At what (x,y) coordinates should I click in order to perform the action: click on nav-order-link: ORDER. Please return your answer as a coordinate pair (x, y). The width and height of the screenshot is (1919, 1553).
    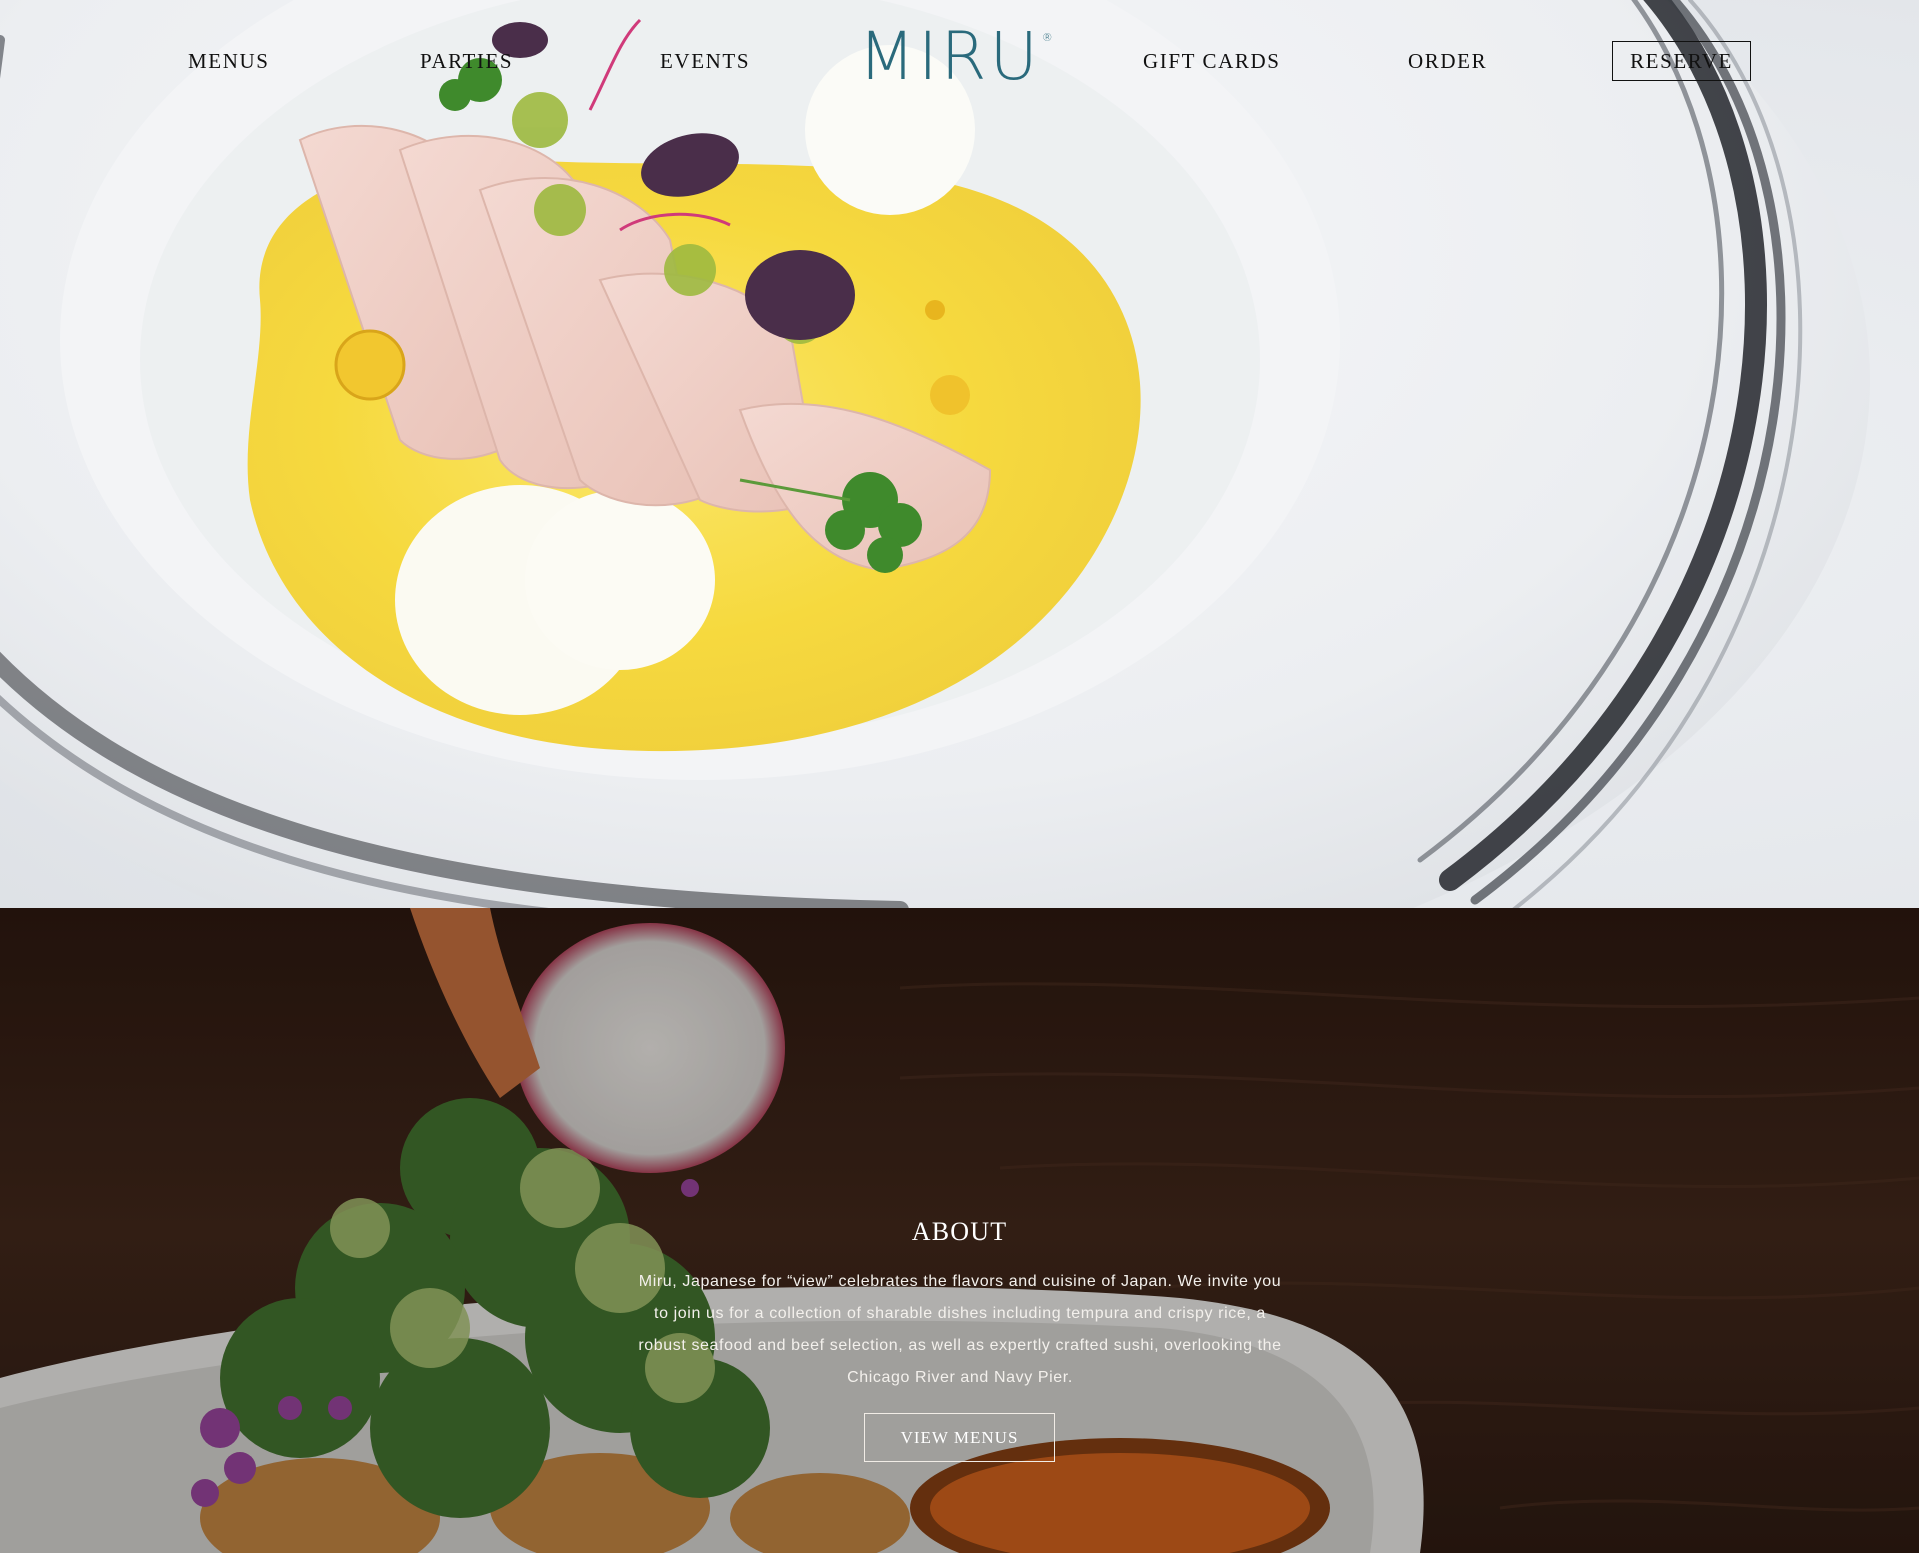
    Looking at the image, I should click on (1447, 61).